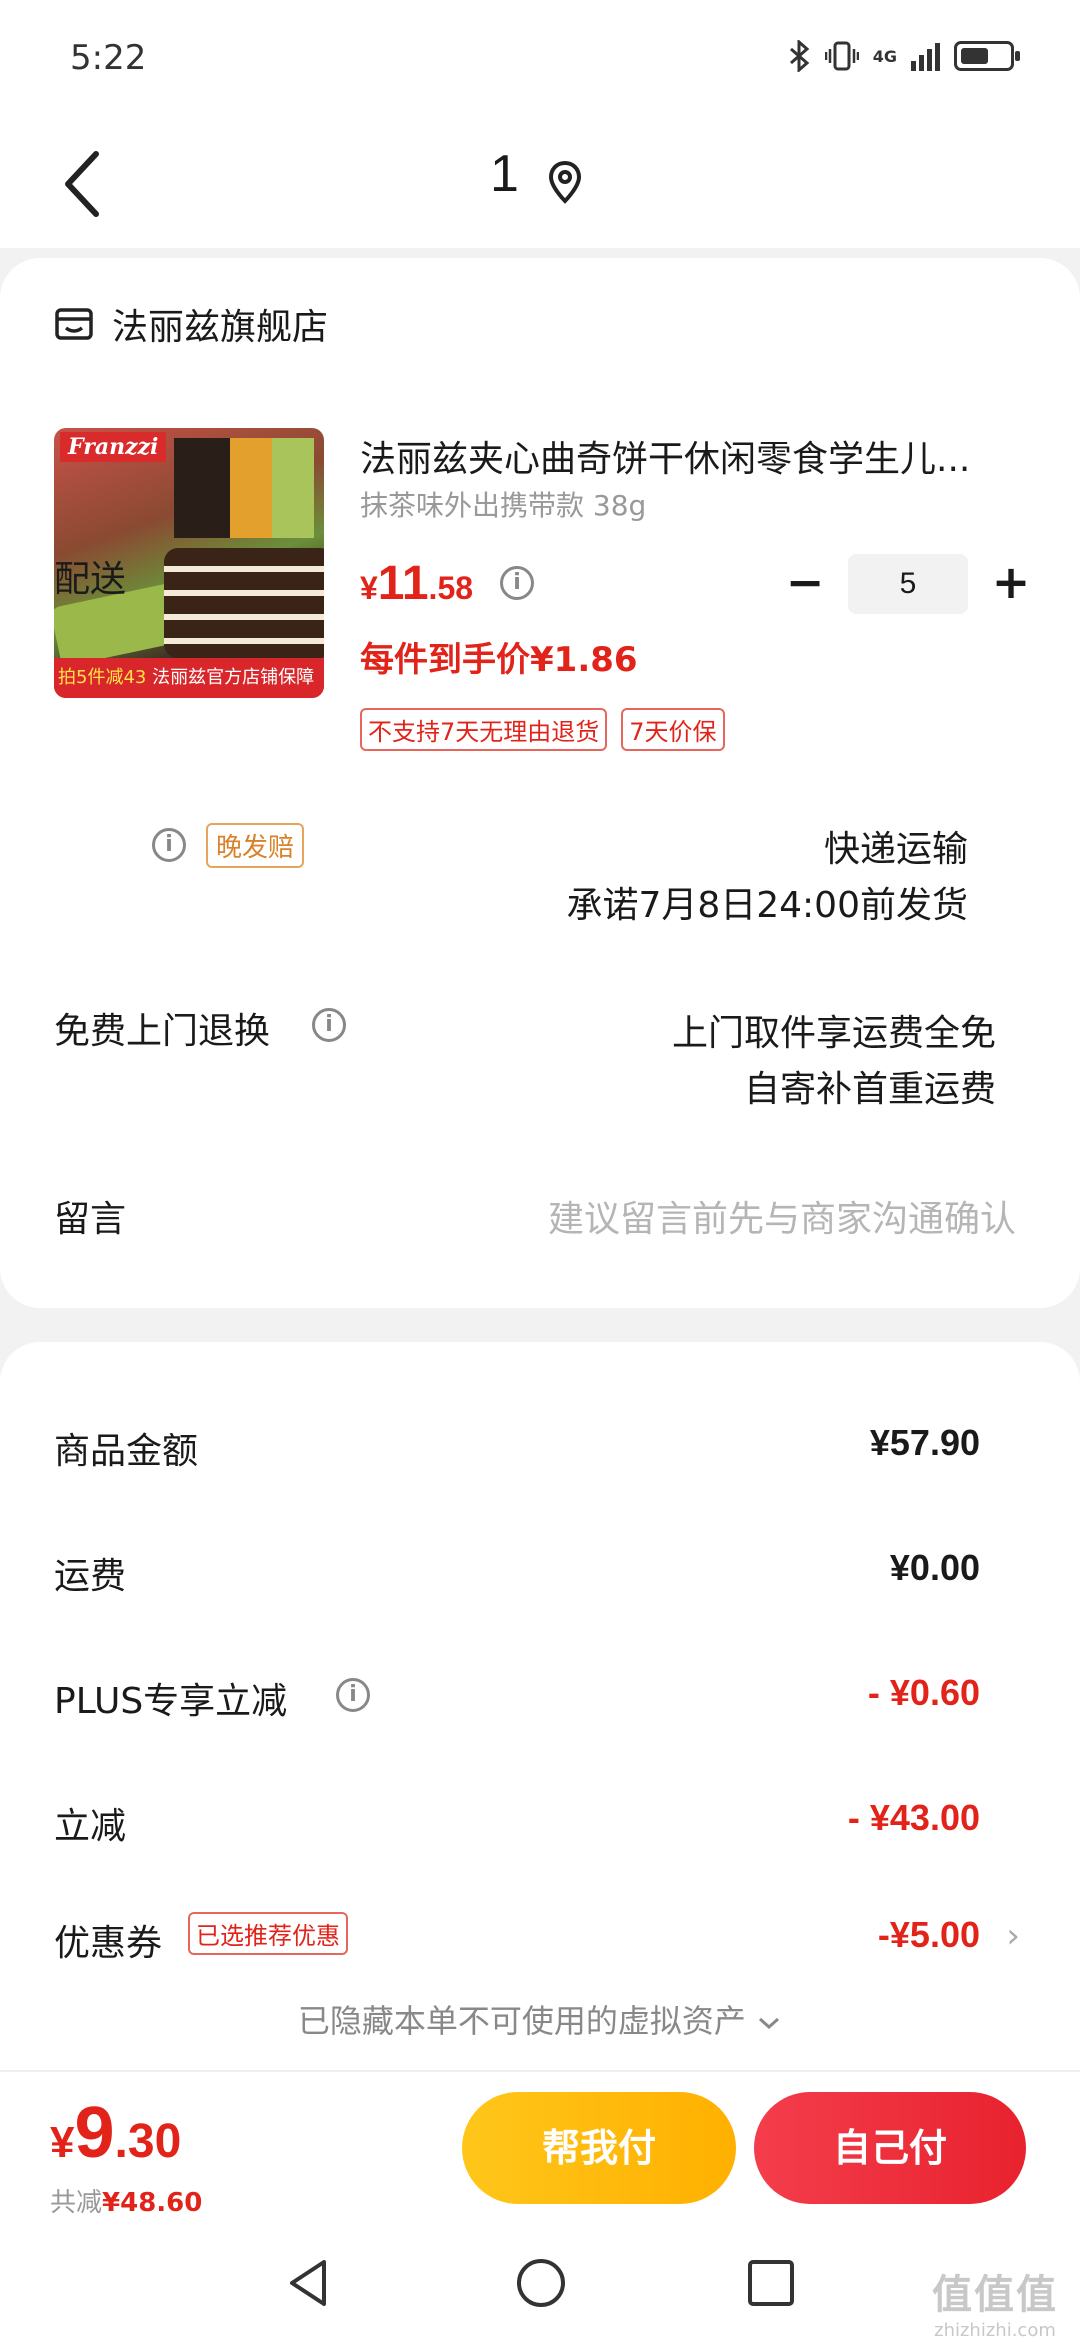 This screenshot has width=1080, height=2340. Describe the element at coordinates (152, 2203) in the screenshot. I see `total-saved-value: ¥48.60` at that location.